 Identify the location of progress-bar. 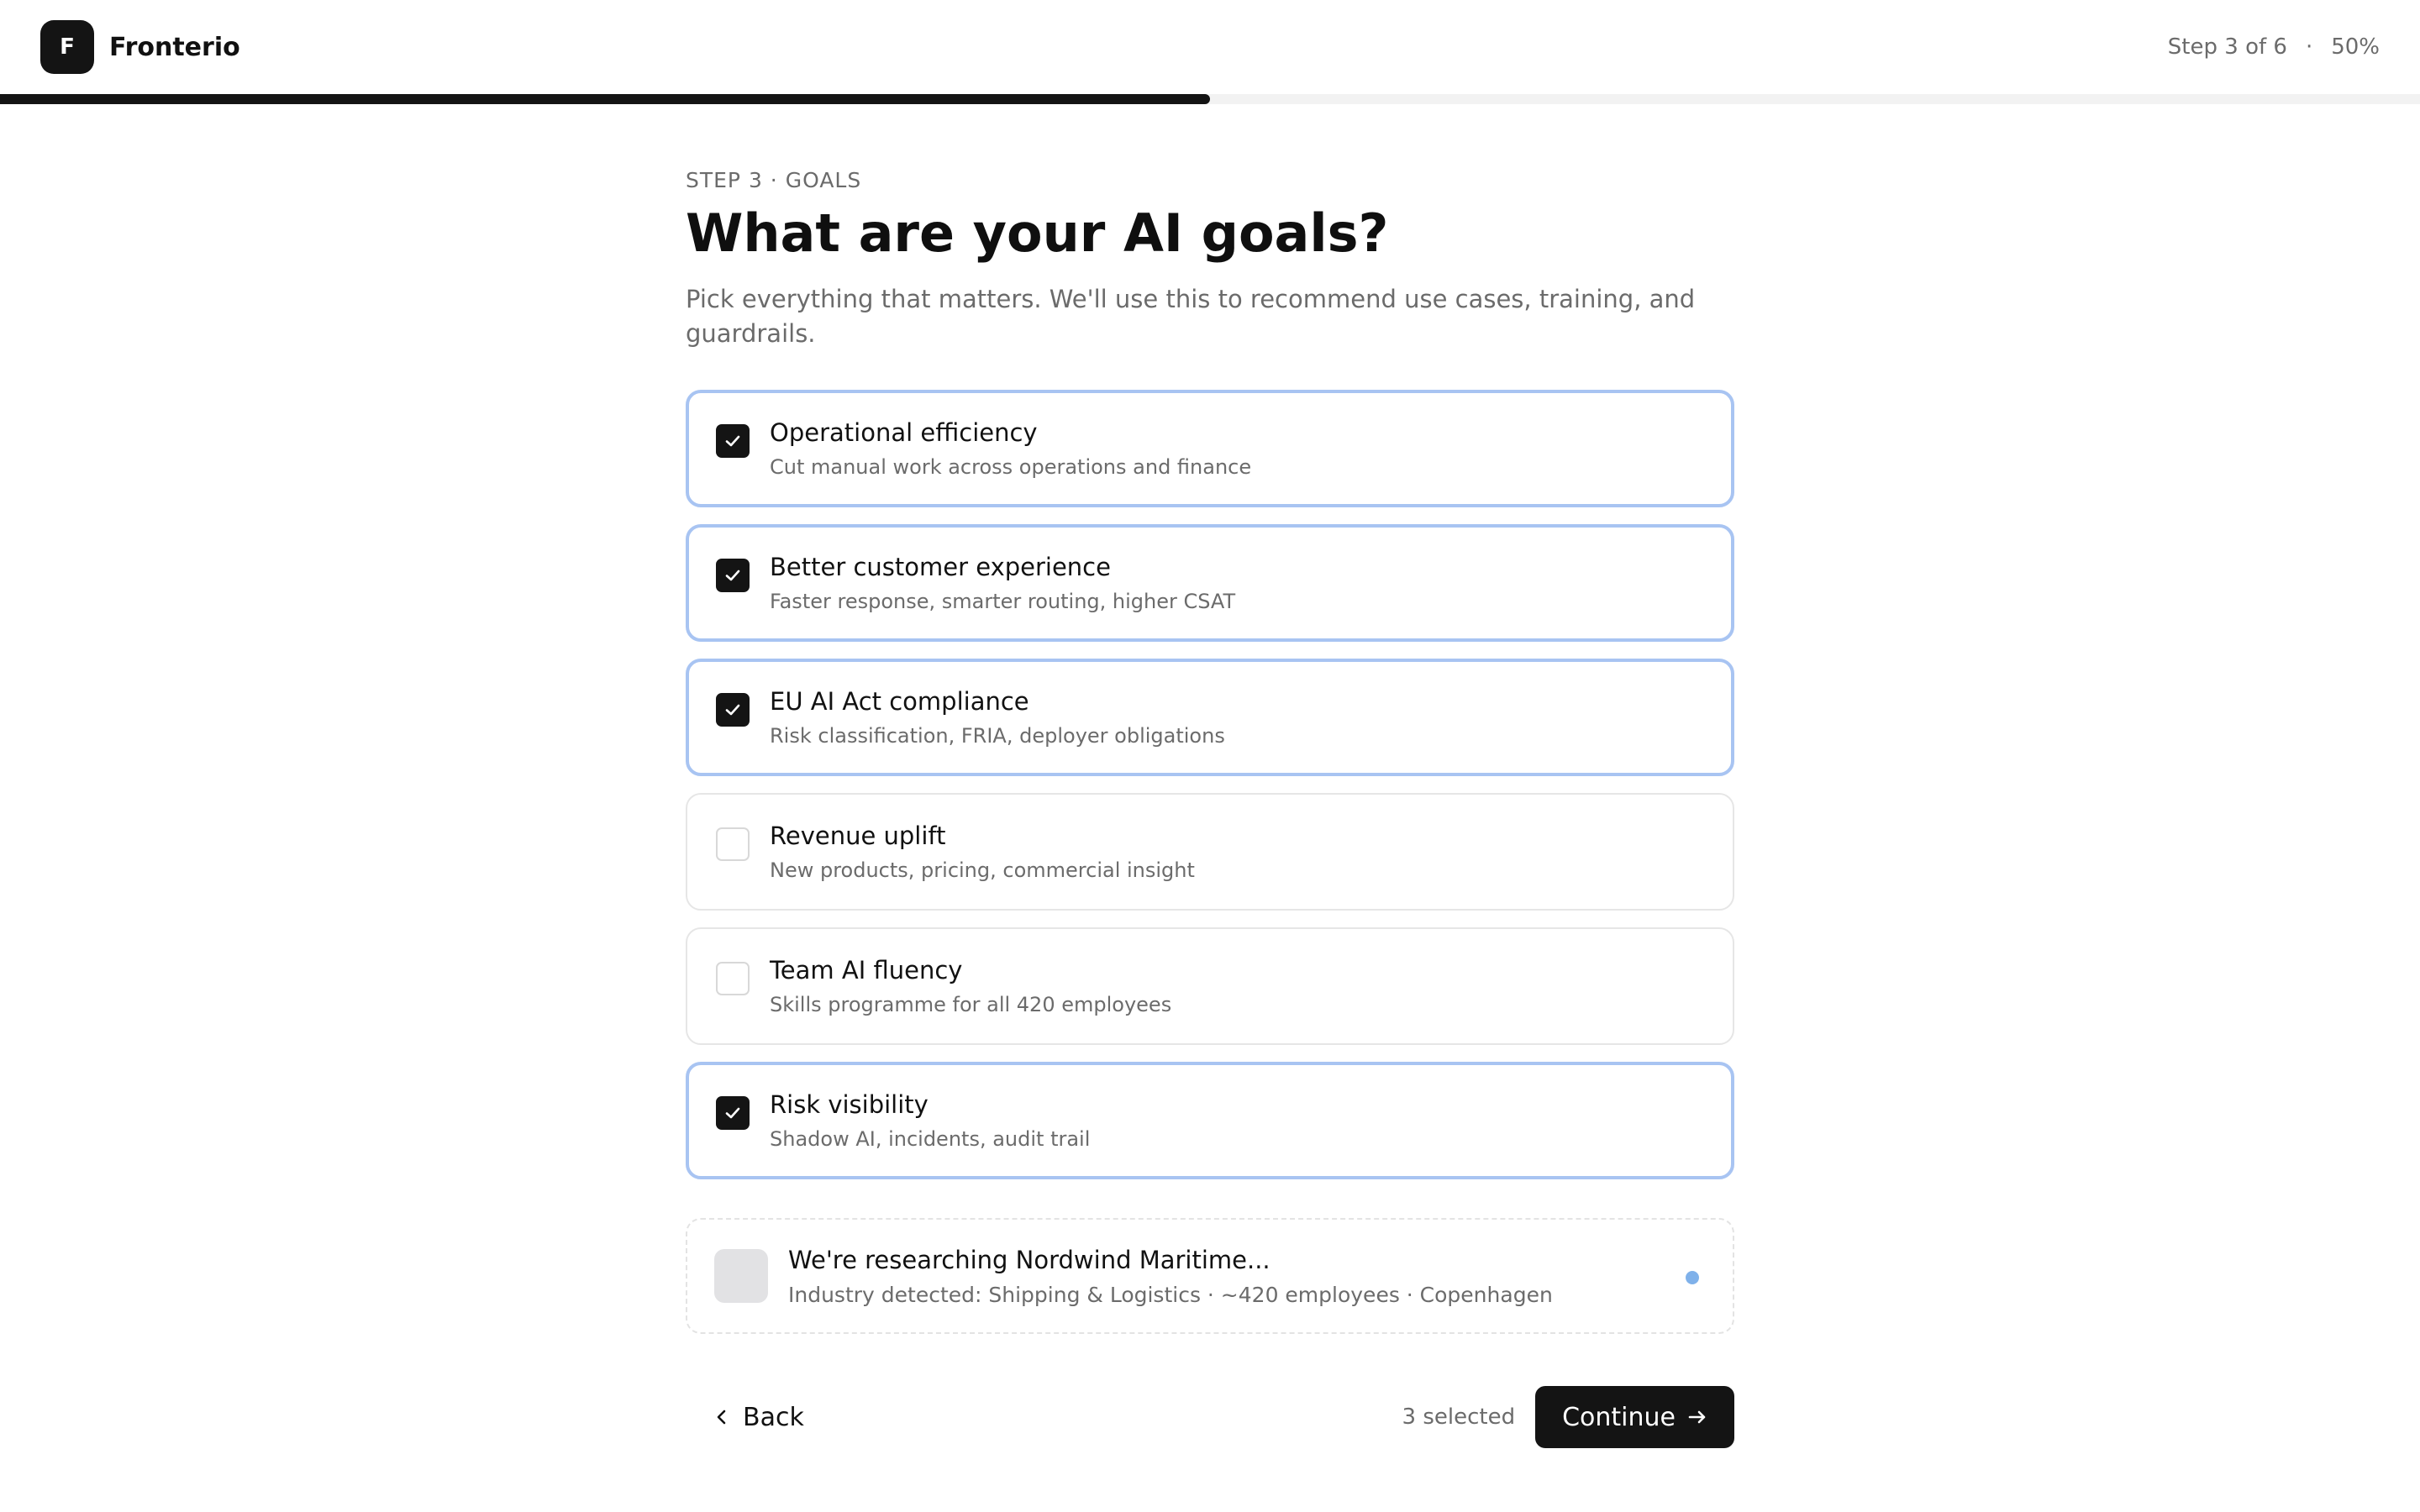
(1210, 99).